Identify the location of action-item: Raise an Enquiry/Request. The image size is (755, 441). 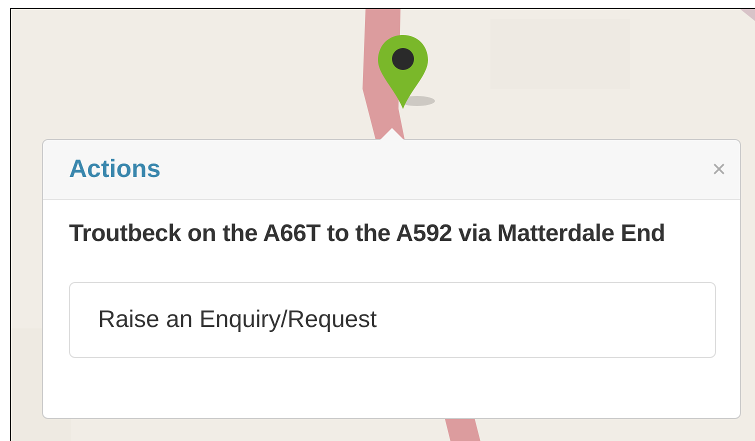
(392, 320).